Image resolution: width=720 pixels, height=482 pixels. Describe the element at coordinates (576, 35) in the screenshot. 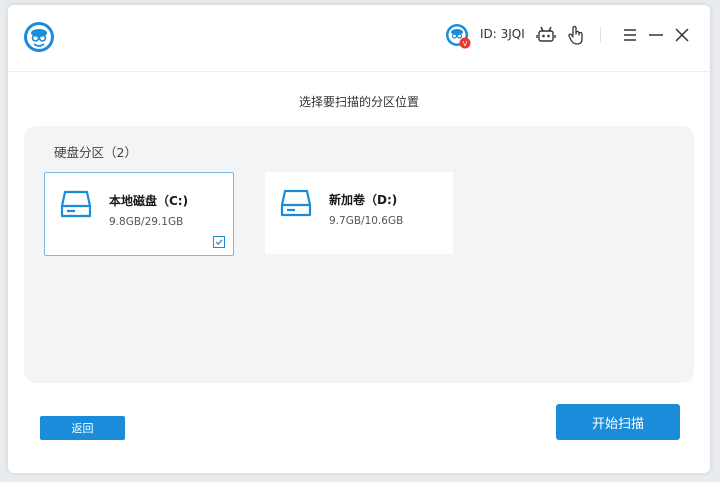

I see `hand-pointer-icon` at that location.